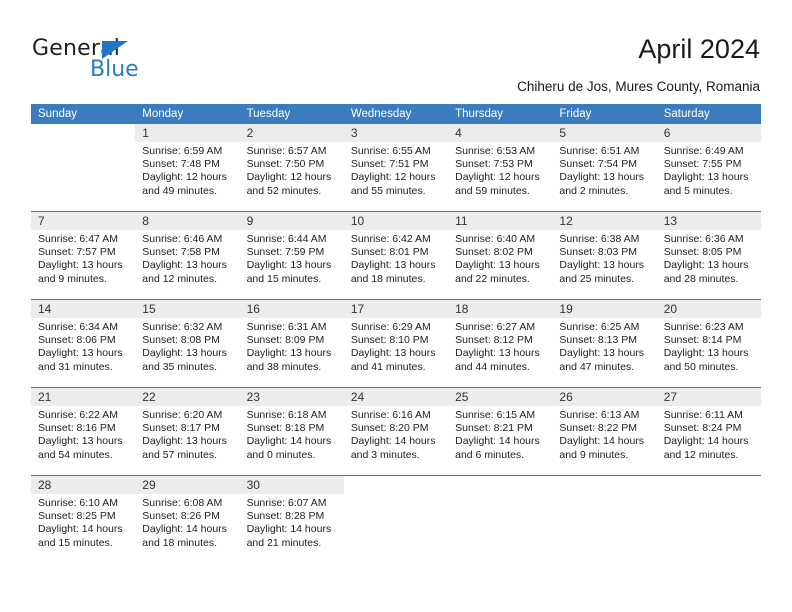 This screenshot has height=612, width=792. Describe the element at coordinates (604, 309) in the screenshot. I see `day-number: 19` at that location.